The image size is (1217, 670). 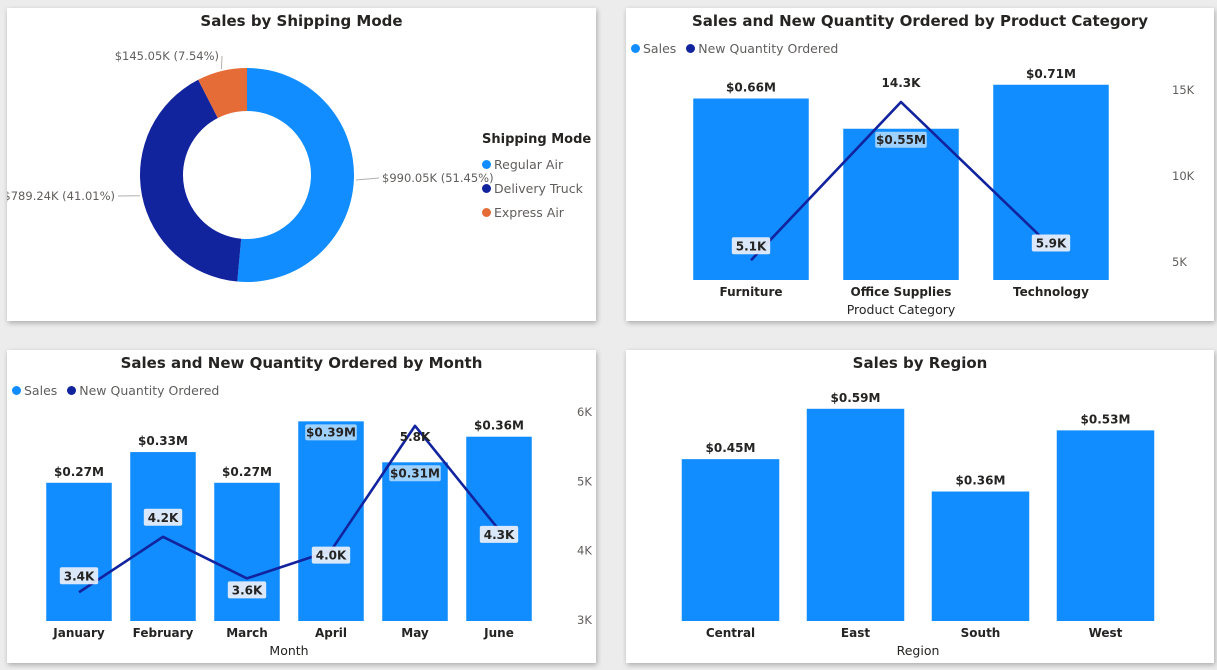 What do you see at coordinates (1106, 419) in the screenshot?
I see `bar-data-label: $0.53M` at bounding box center [1106, 419].